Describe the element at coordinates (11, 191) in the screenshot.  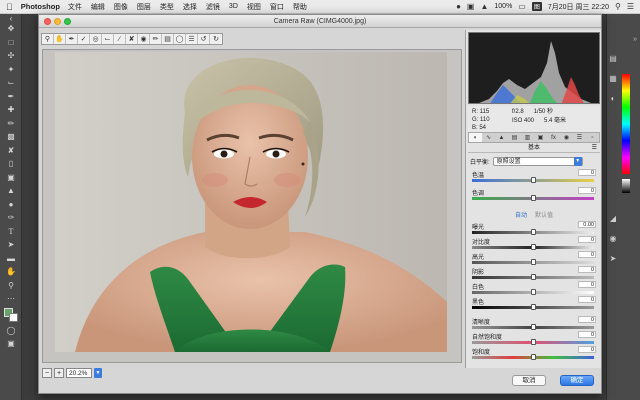
I see `blur-tool-icon: ▲` at that location.